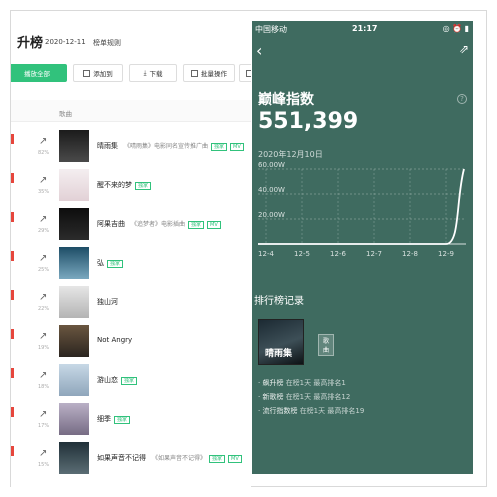 The height and width of the screenshot is (497, 497). Describe the element at coordinates (464, 49) in the screenshot. I see `share-icon: ⇗` at that location.